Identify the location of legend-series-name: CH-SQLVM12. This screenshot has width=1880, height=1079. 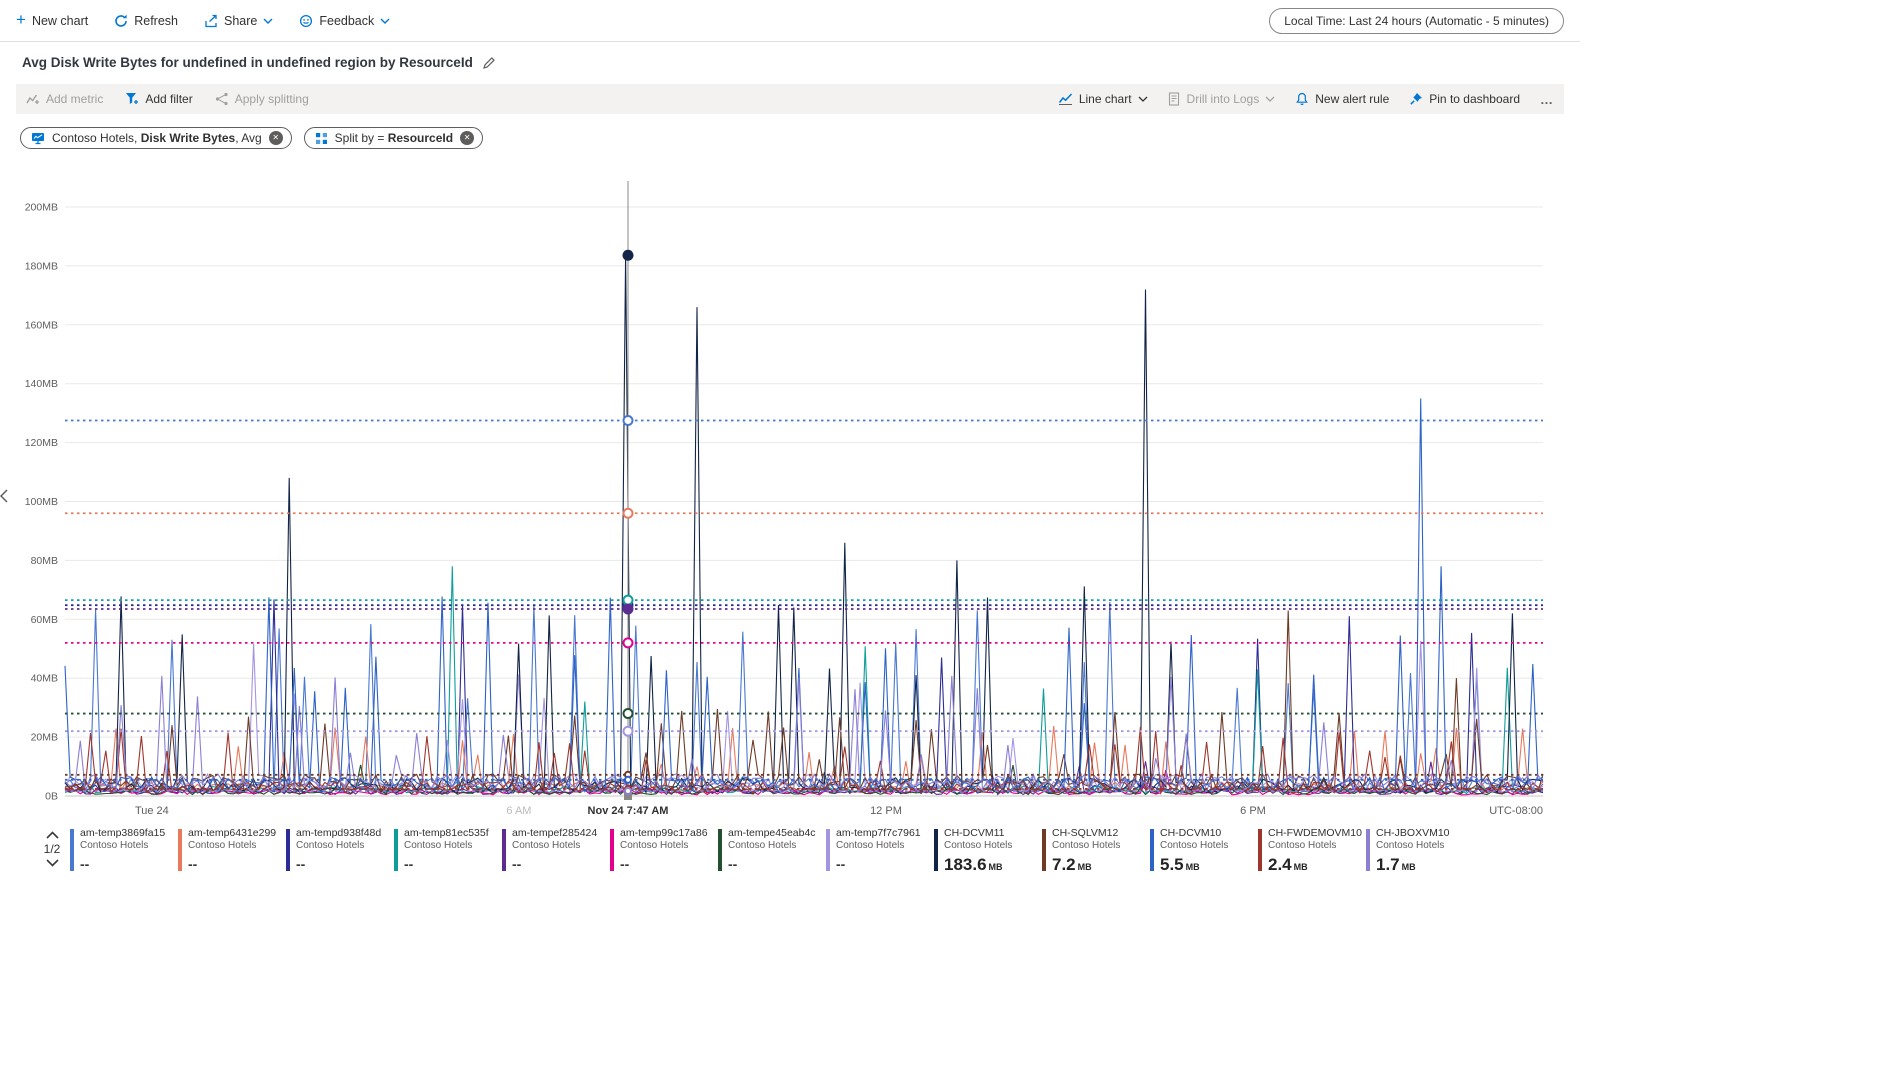
(1085, 833).